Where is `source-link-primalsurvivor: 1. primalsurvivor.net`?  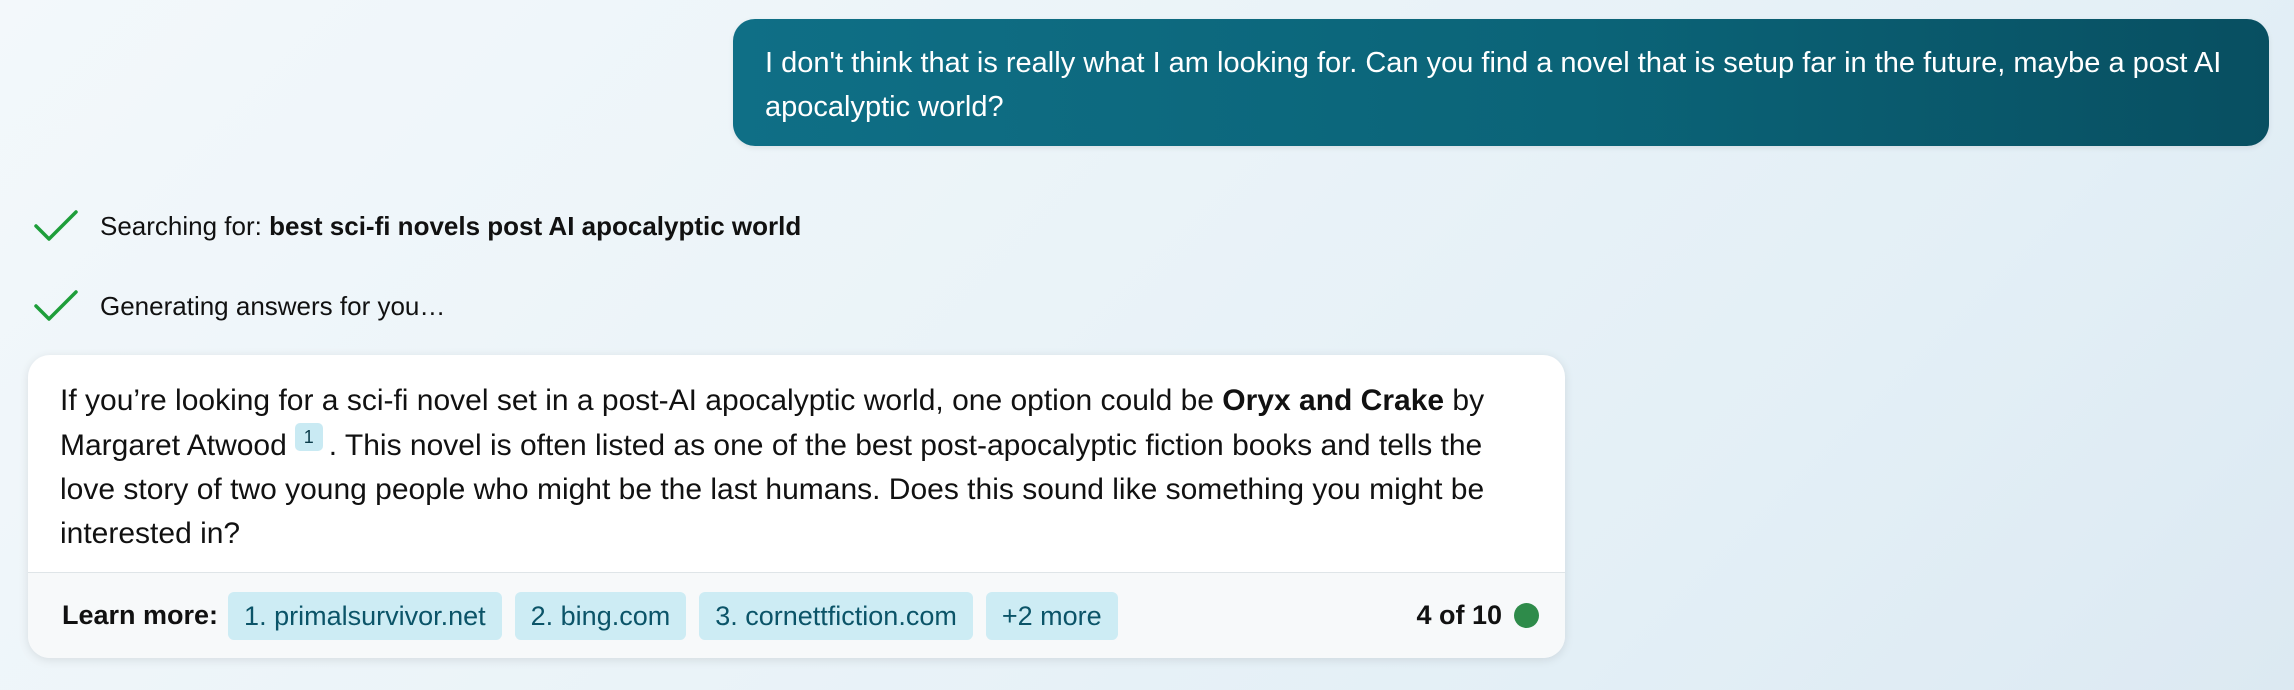 source-link-primalsurvivor: 1. primalsurvivor.net is located at coordinates (365, 615).